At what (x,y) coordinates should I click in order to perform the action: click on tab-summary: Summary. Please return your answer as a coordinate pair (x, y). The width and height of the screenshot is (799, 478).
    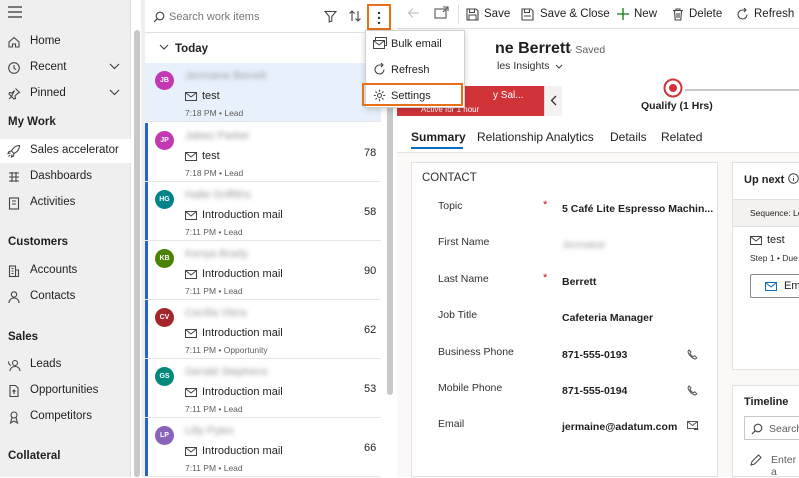
    Looking at the image, I should click on (438, 137).